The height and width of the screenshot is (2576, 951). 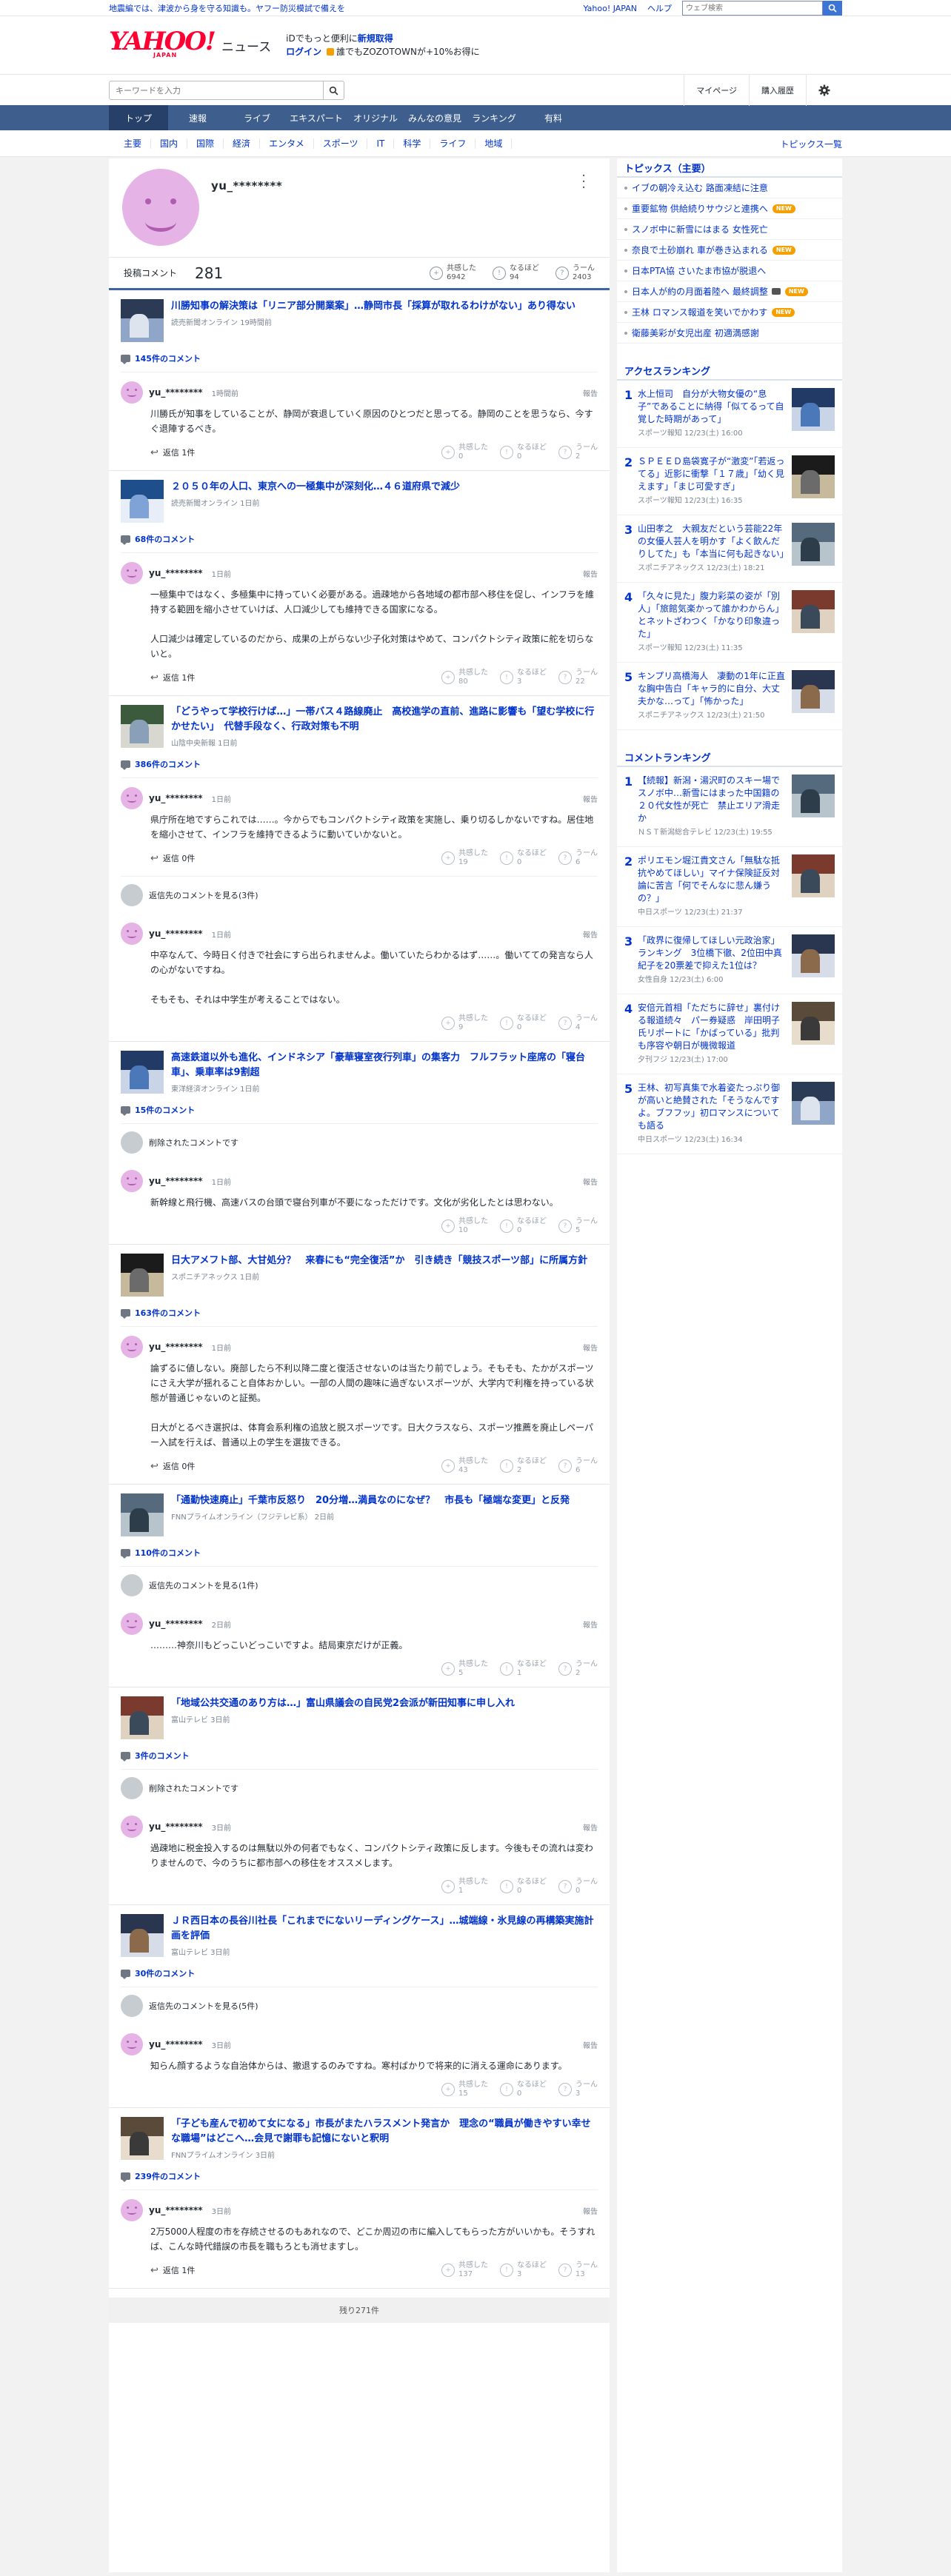 I want to click on article-comment-count-link: 3件のコメント, so click(x=359, y=1760).